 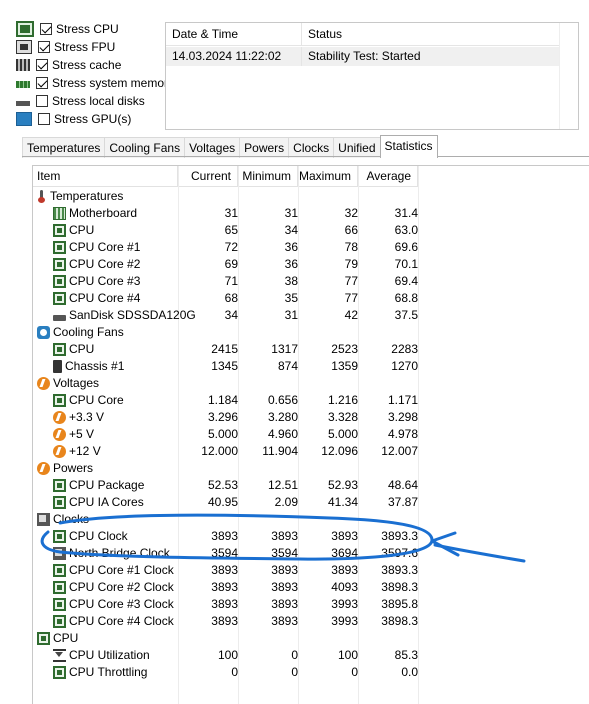 I want to click on cell-average: 1270, so click(x=404, y=366).